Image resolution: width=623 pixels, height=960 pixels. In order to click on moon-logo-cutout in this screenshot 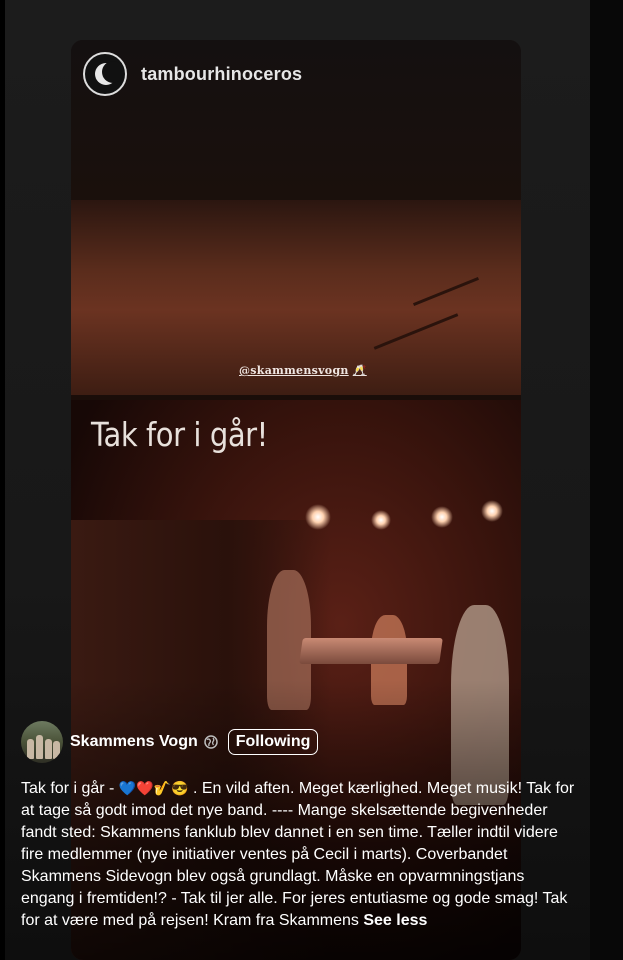, I will do `click(113, 72)`.